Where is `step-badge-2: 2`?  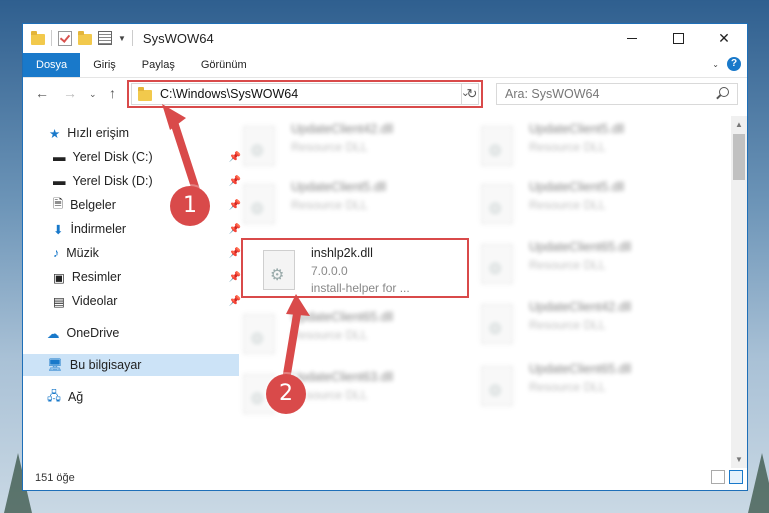
step-badge-2: 2 is located at coordinates (286, 394).